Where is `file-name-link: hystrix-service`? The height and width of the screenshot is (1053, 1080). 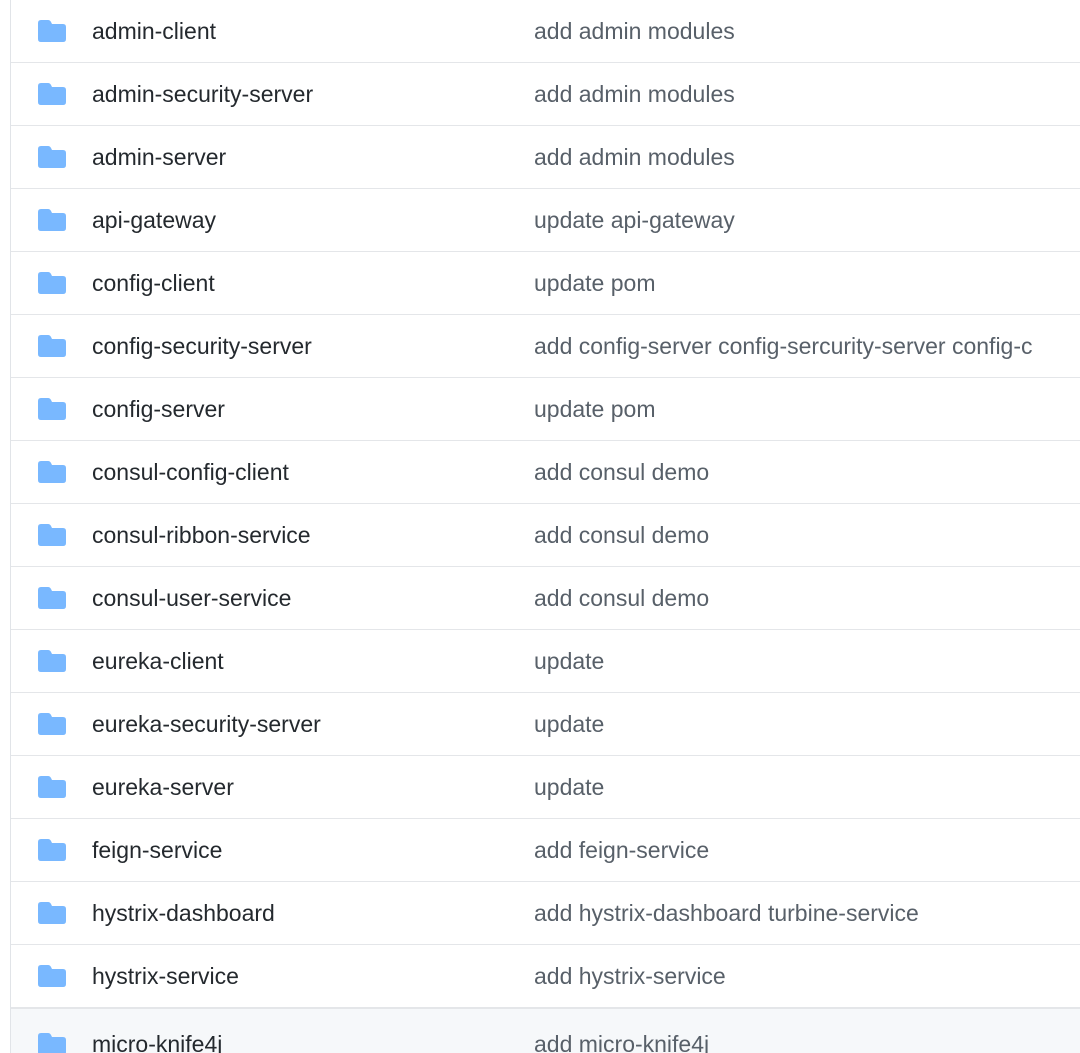
file-name-link: hystrix-service is located at coordinates (165, 976).